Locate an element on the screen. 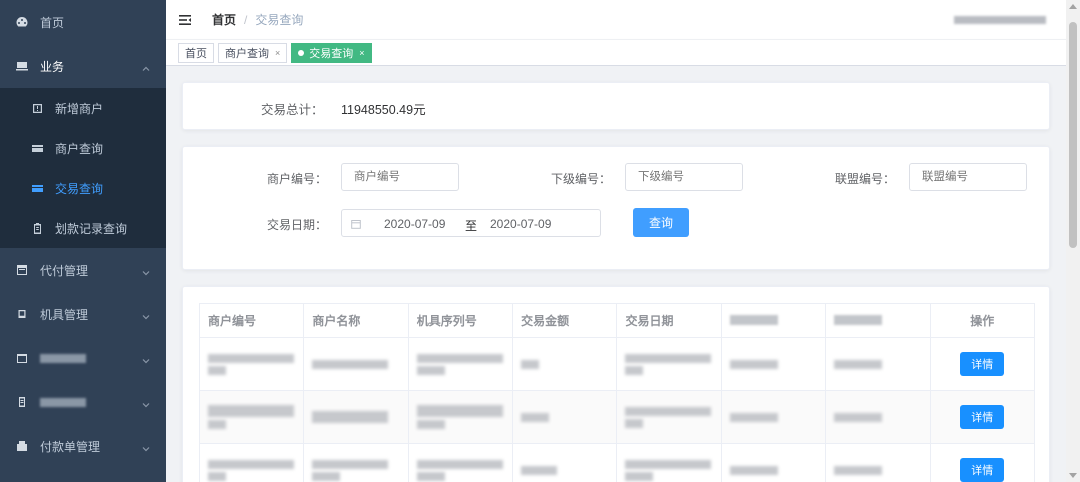 Image resolution: width=1080 pixels, height=482 pixels. header-merchant-name: 商户名称 is located at coordinates (356, 320).